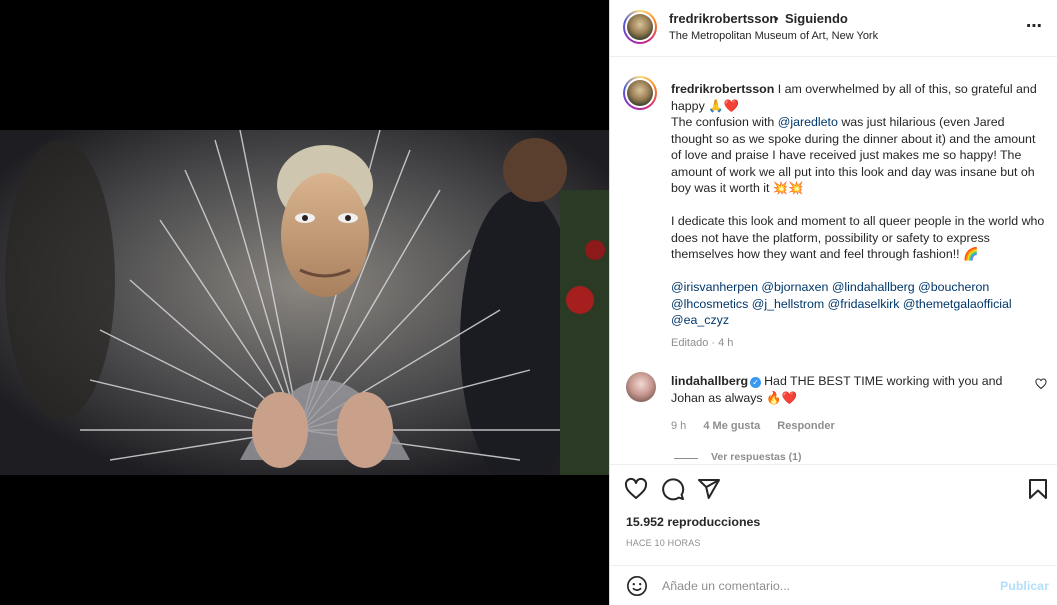 Image resolution: width=1057 pixels, height=605 pixels. Describe the element at coordinates (1024, 586) in the screenshot. I see `publish-button: Publicar` at that location.